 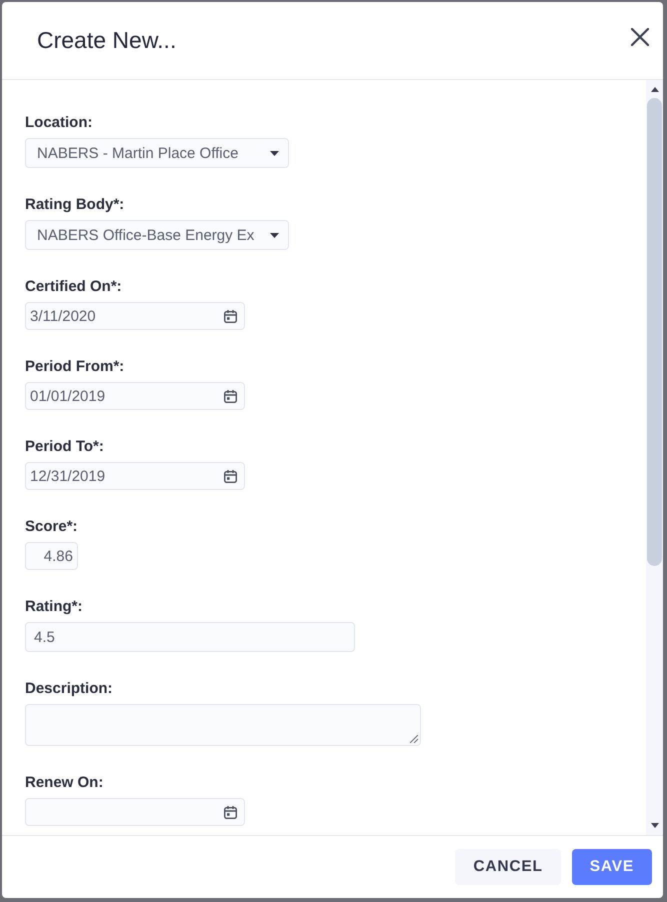 What do you see at coordinates (51, 556) in the screenshot?
I see `number-field: 4.86` at bounding box center [51, 556].